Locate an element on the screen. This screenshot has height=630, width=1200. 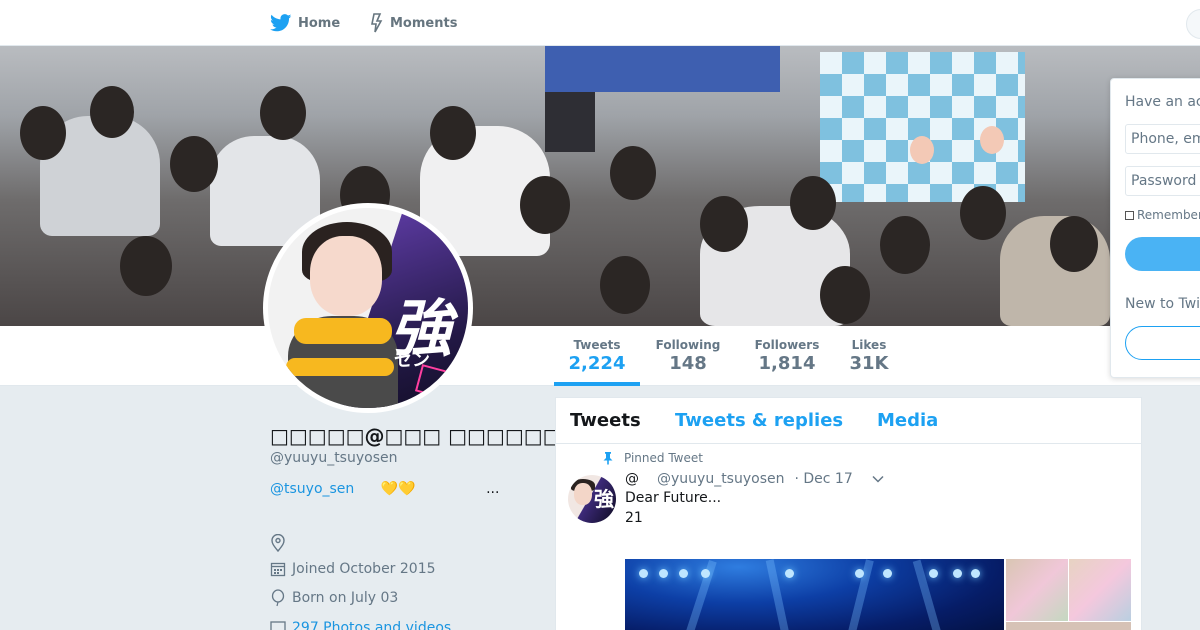
stat-label: Likes is located at coordinates (869, 345).